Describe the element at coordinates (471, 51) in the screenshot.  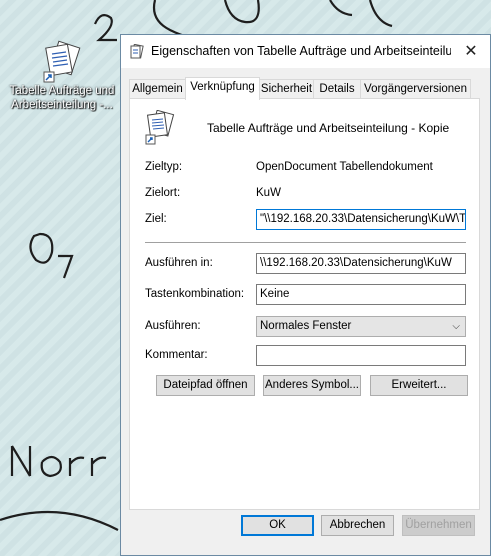
I see `close-icon: ✕` at that location.